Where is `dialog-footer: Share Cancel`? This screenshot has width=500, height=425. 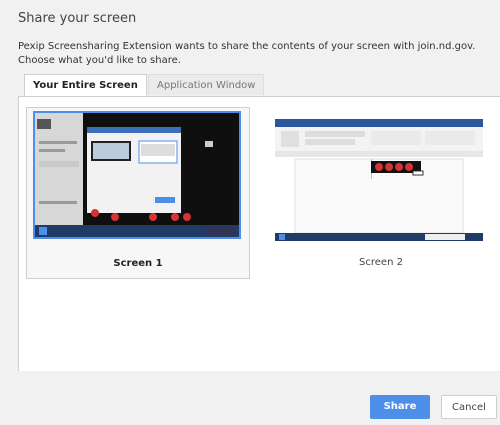 dialog-footer: Share Cancel is located at coordinates (250, 398).